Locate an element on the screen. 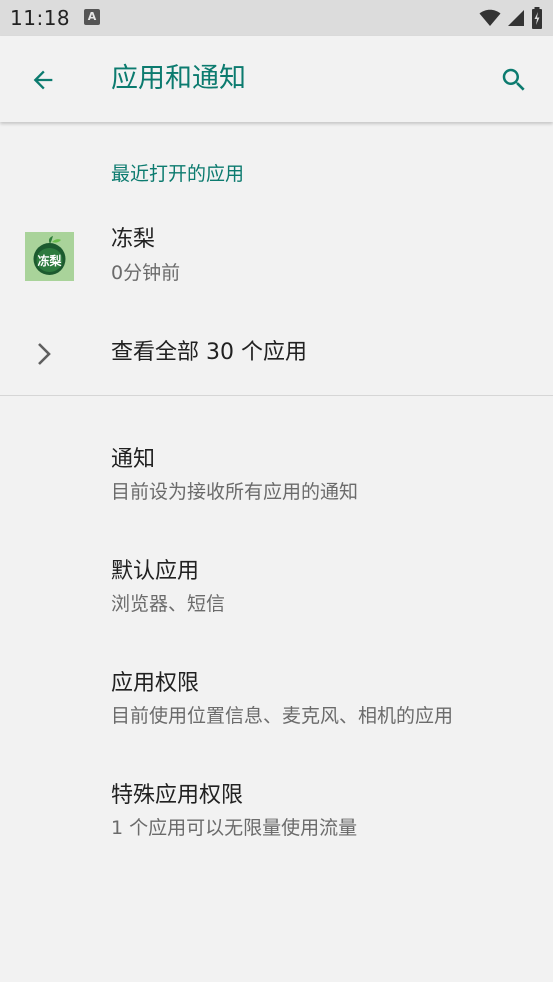 The height and width of the screenshot is (982, 553). settings-item-title: 通知 is located at coordinates (133, 459).